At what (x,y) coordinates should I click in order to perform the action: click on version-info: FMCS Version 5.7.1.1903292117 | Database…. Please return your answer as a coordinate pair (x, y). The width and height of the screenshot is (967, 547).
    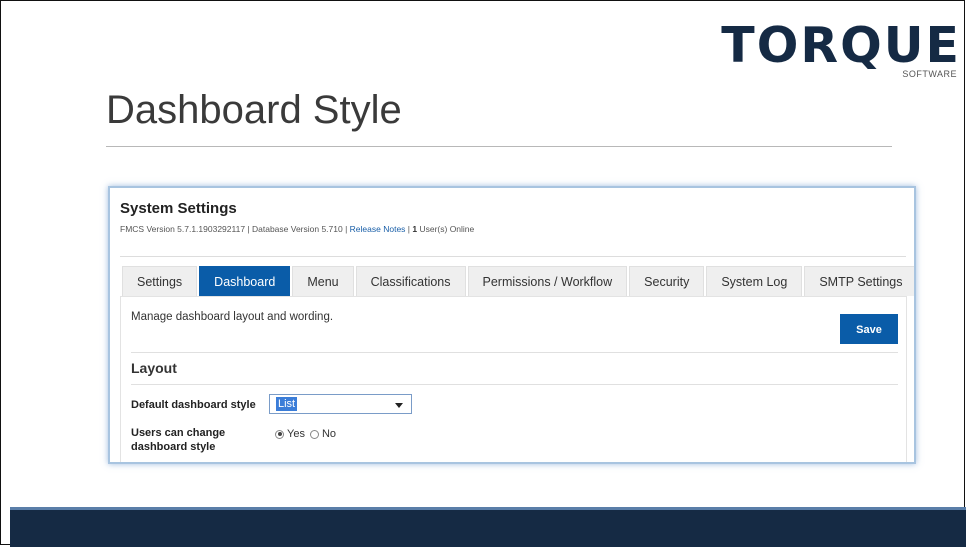
    Looking at the image, I should click on (297, 229).